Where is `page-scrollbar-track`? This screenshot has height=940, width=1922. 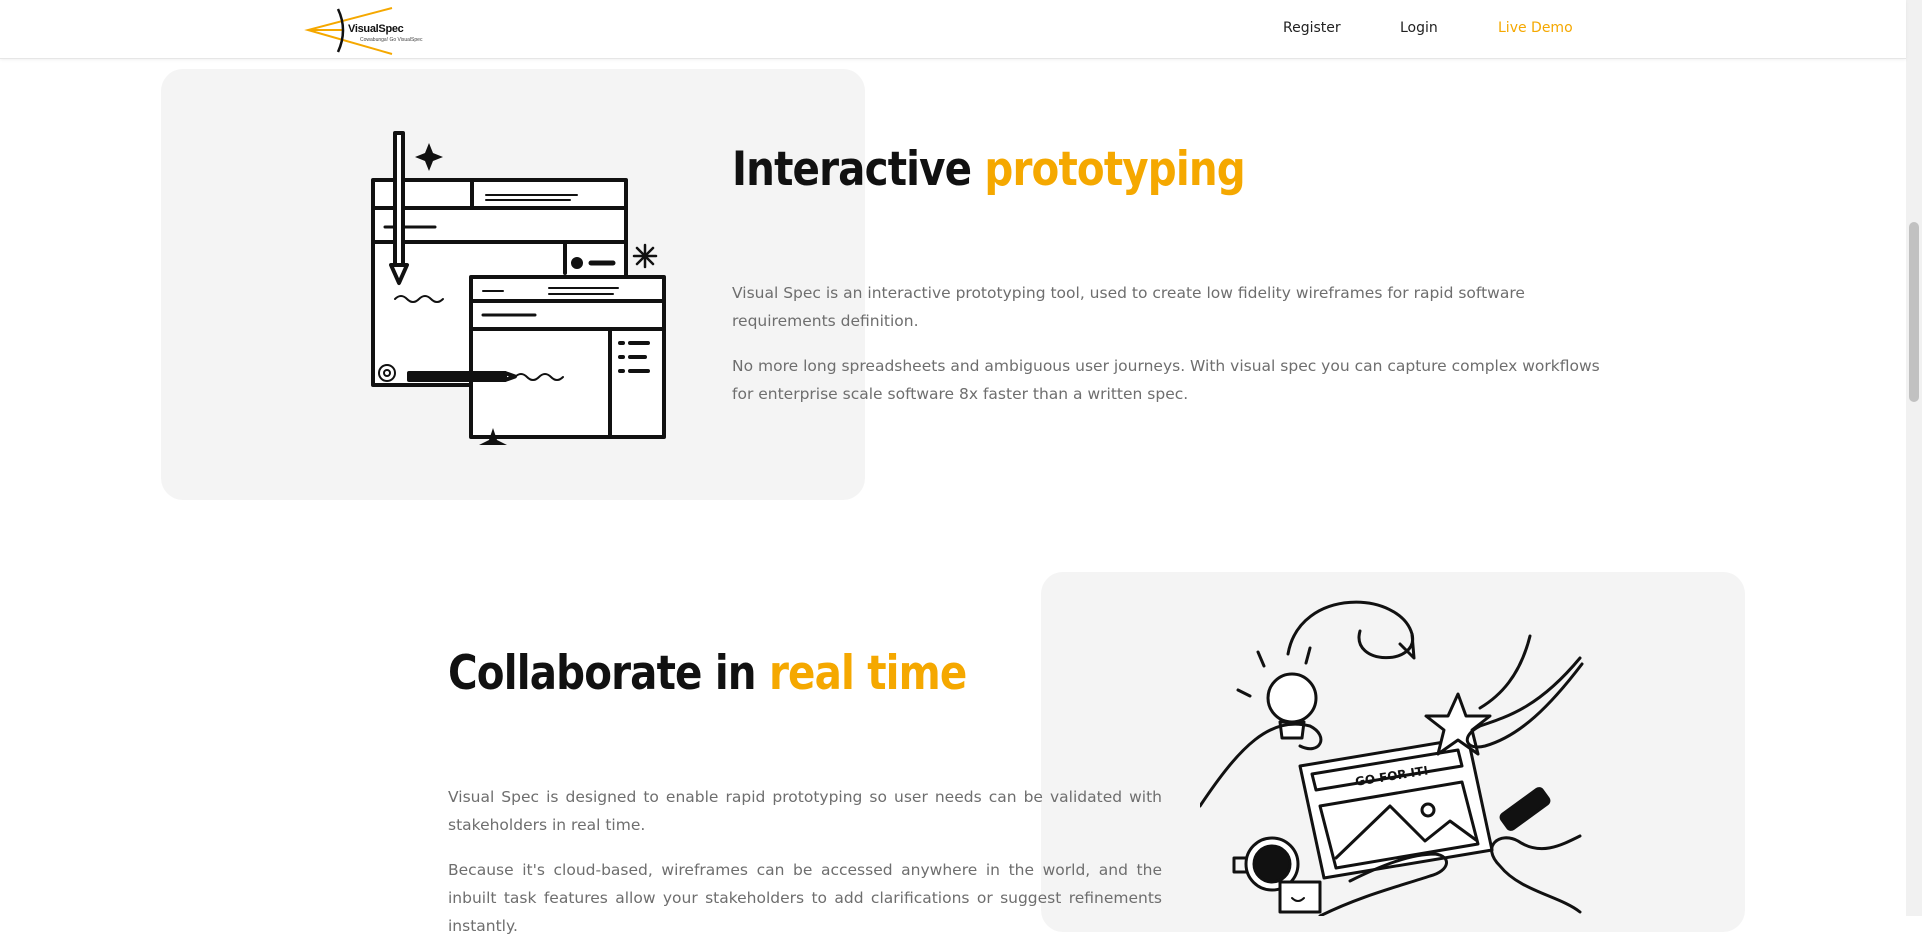
page-scrollbar-track is located at coordinates (1914, 458).